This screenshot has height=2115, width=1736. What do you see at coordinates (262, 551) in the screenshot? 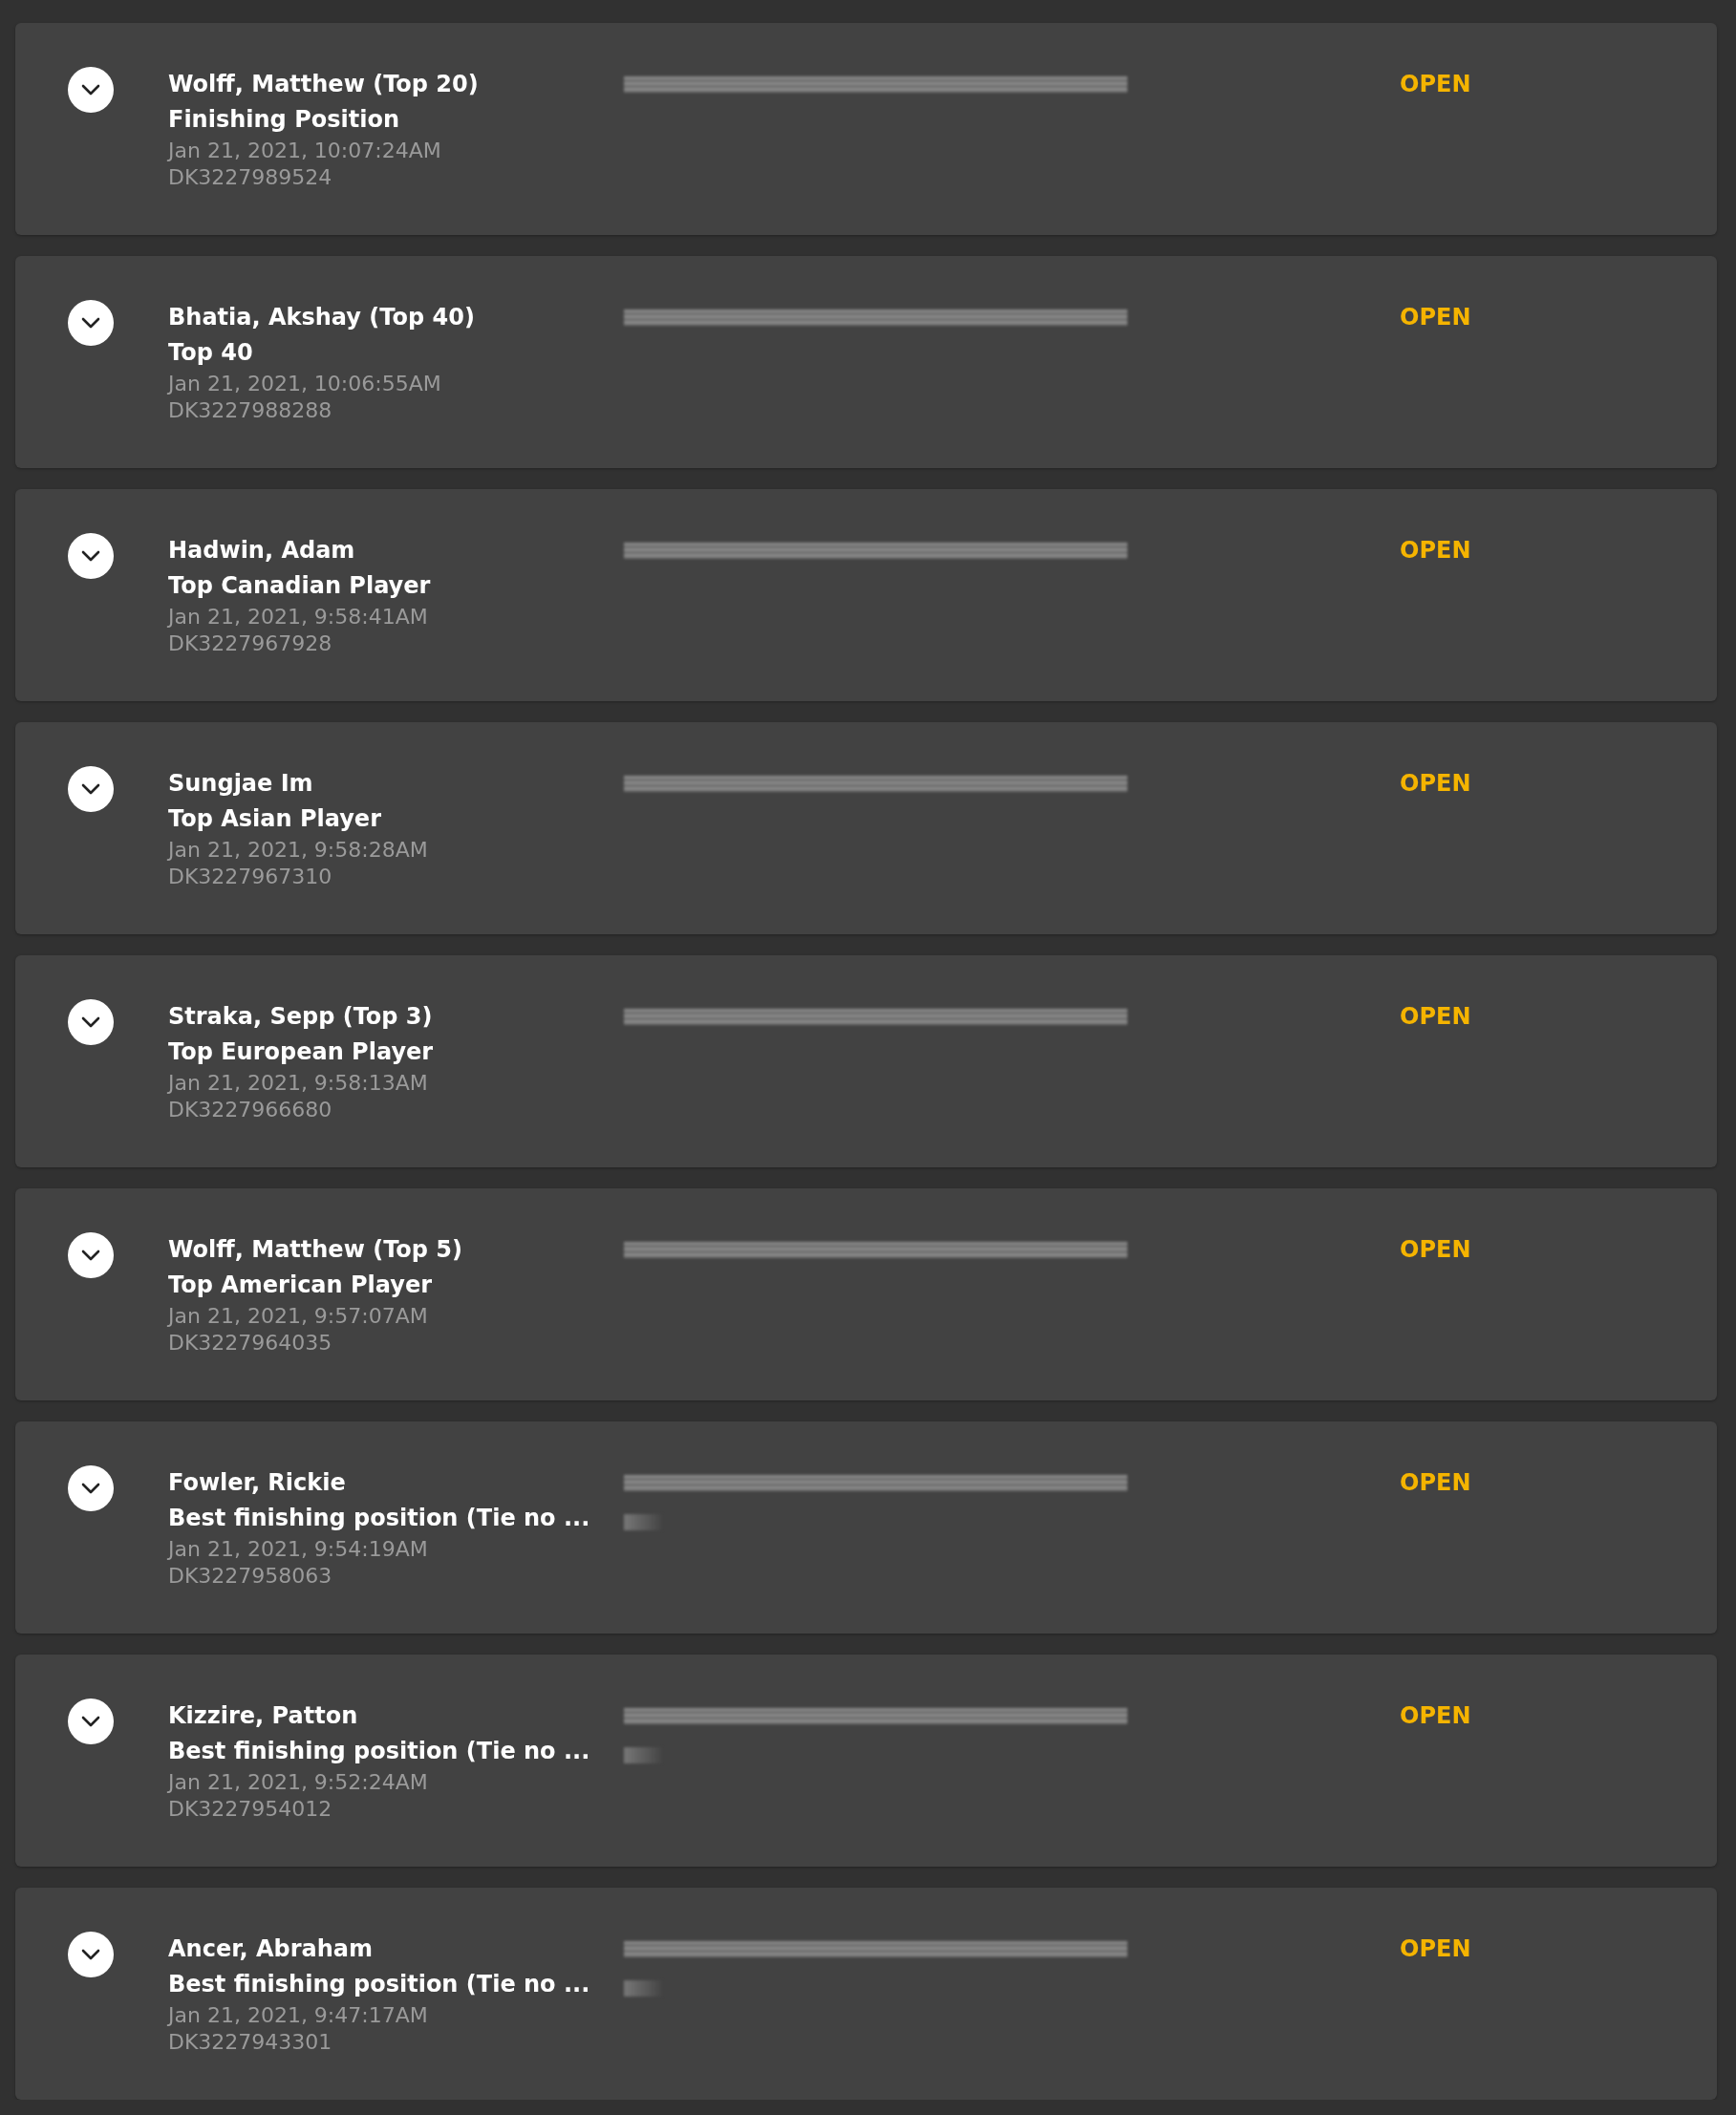
I see `selection-name: Hadwin, Adam` at bounding box center [262, 551].